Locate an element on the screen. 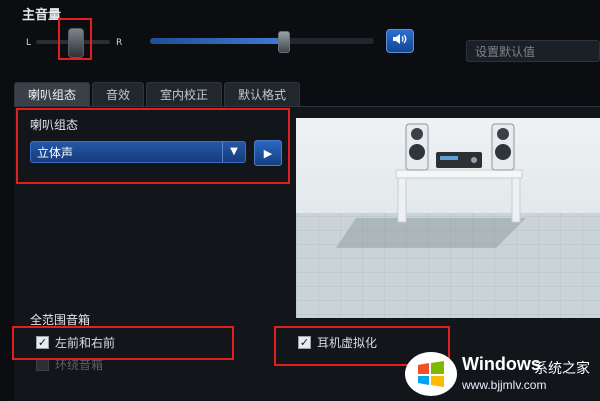 The height and width of the screenshot is (401, 600). watermark-brand: Windows is located at coordinates (501, 364).